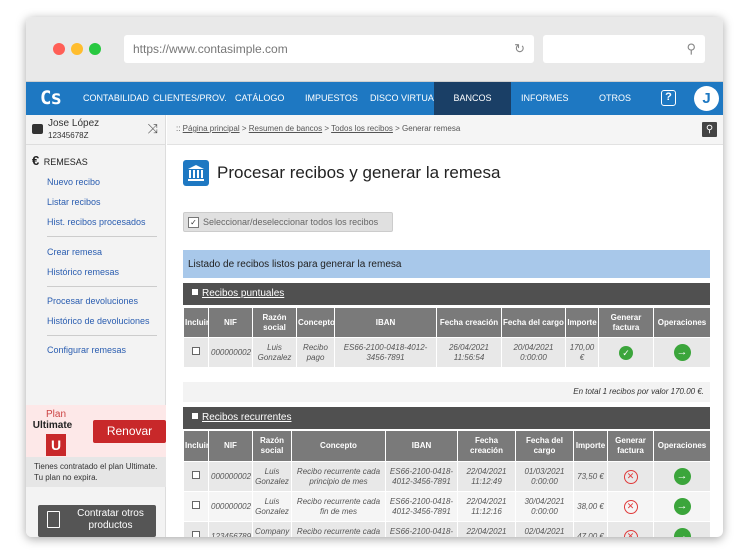  I want to click on nav-catalogo: CATÁLOGO, so click(259, 98).